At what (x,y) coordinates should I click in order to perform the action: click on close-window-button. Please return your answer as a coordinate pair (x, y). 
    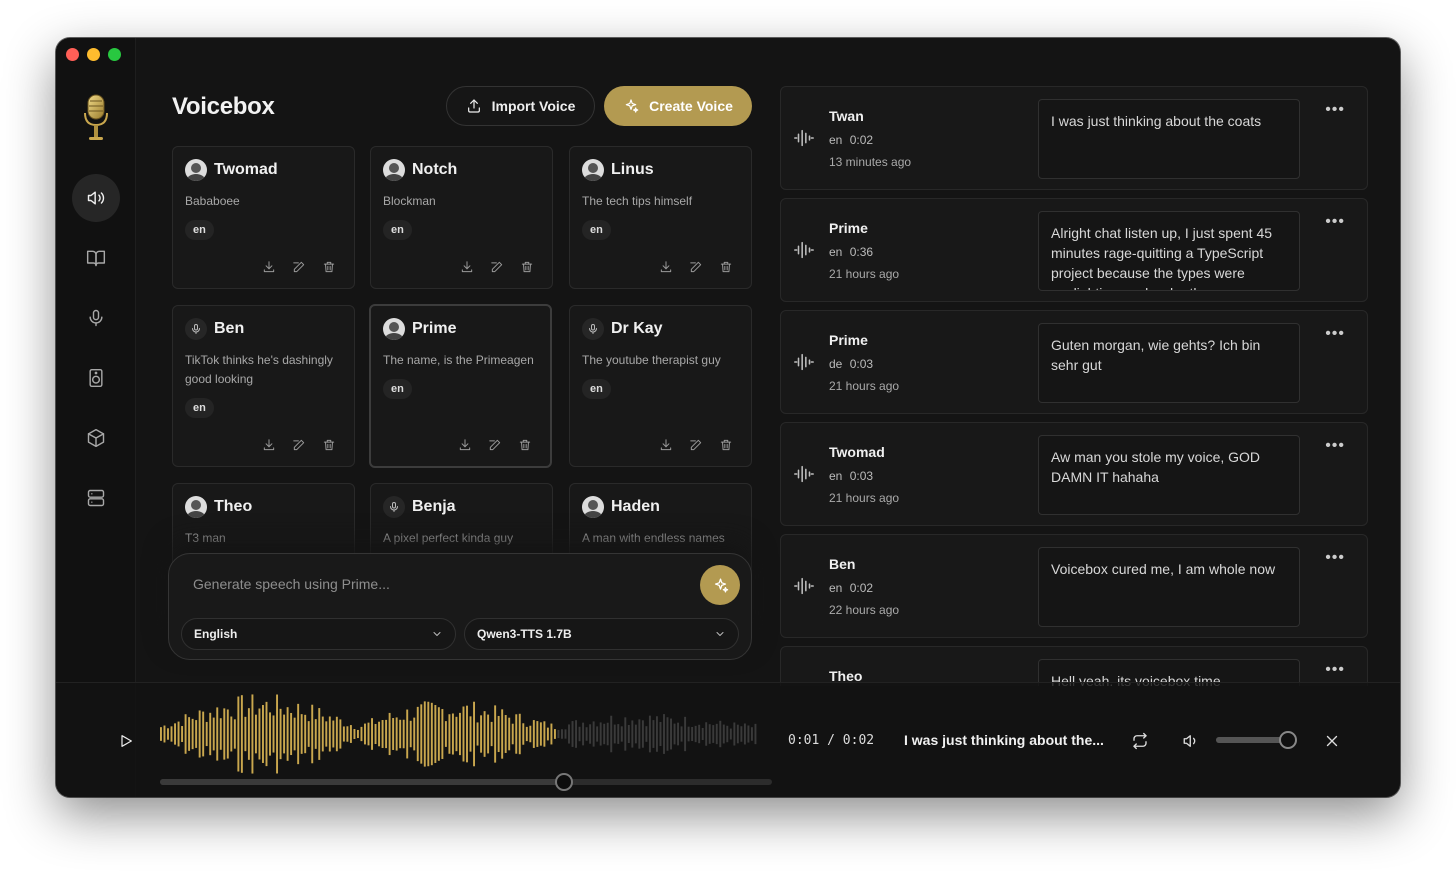
    Looking at the image, I should click on (72, 54).